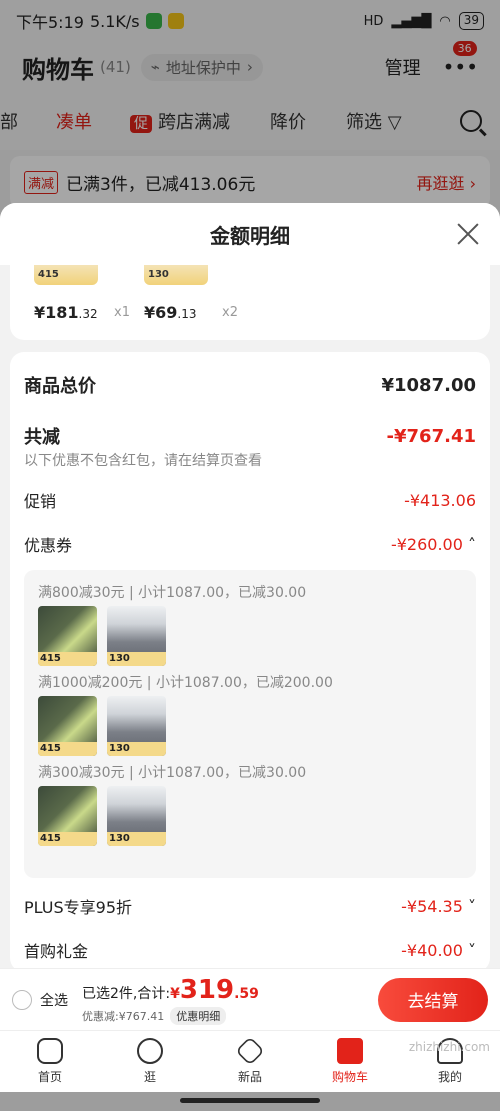  Describe the element at coordinates (250, 544) in the screenshot. I see `coupon-row: 优惠券 -¥260.00 ˄` at that location.